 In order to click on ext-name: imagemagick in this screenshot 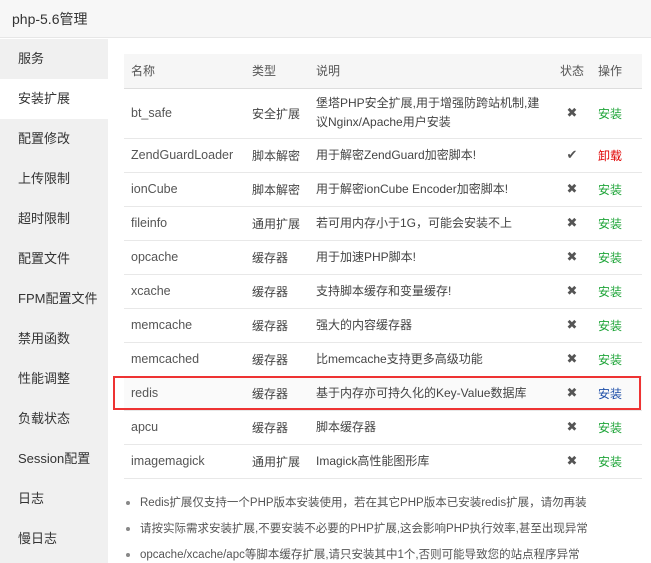, I will do `click(184, 461)`.